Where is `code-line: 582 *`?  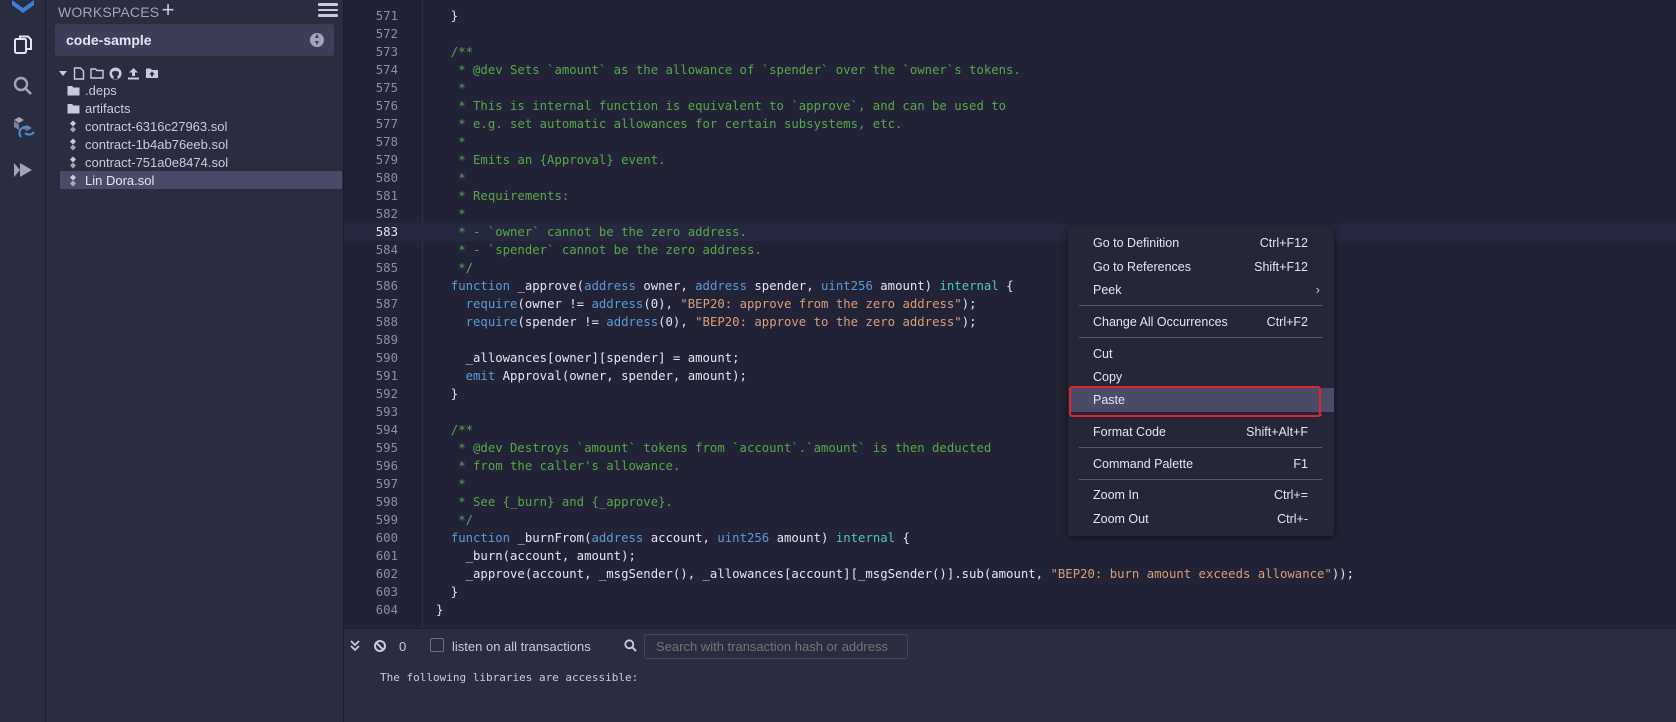 code-line: 582 * is located at coordinates (1010, 214).